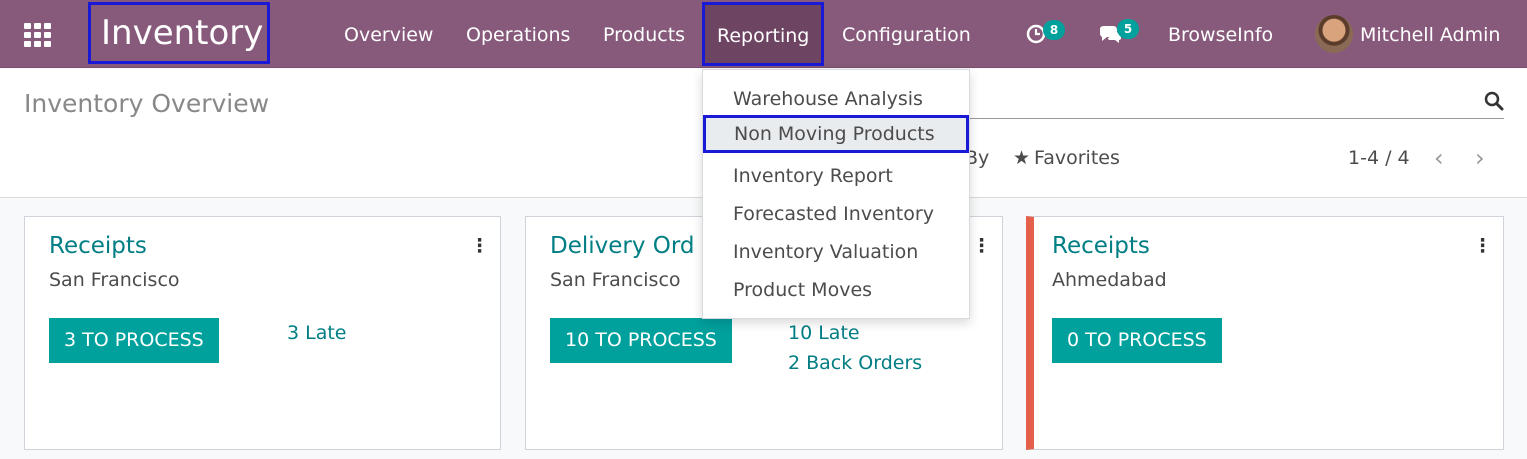  I want to click on favorites-label: Favorites, so click(1077, 158).